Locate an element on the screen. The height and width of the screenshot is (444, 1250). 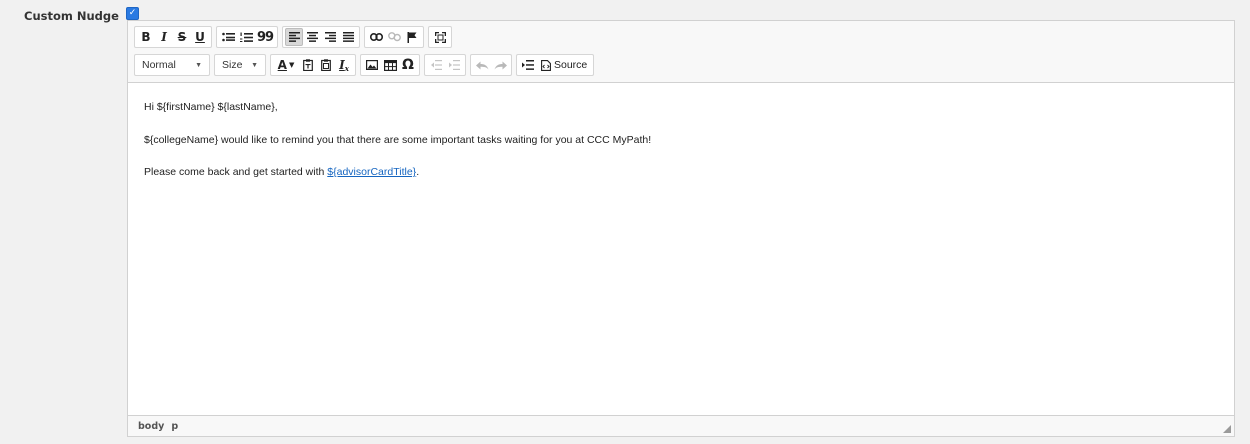
list-group: 99 is located at coordinates (247, 37).